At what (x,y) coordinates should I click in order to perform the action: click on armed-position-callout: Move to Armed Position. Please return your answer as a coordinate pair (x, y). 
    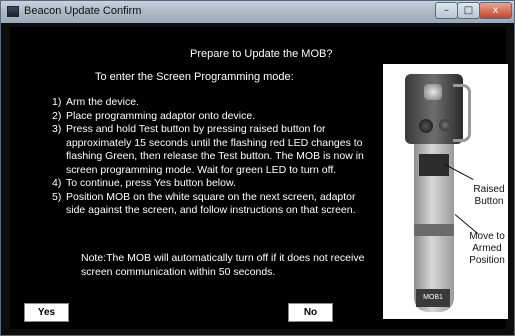
    Looking at the image, I should click on (487, 248).